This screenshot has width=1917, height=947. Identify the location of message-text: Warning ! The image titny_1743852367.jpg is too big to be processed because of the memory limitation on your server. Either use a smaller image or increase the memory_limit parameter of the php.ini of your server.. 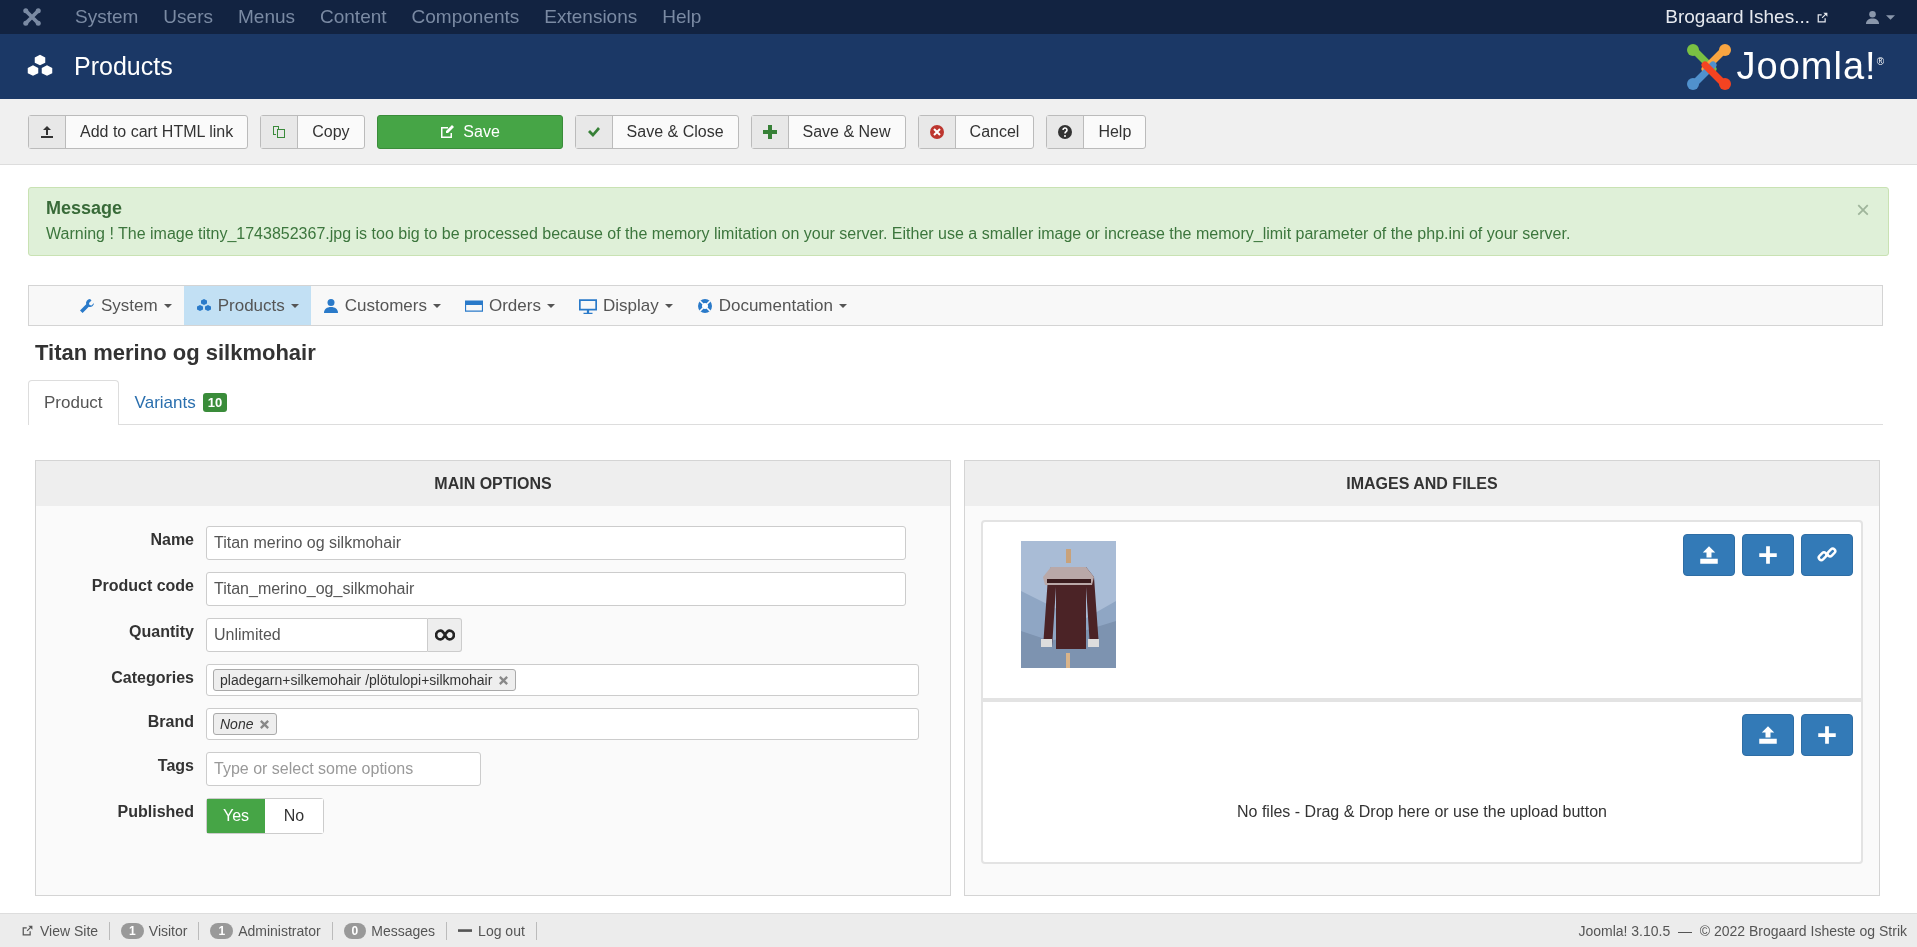
(809, 234).